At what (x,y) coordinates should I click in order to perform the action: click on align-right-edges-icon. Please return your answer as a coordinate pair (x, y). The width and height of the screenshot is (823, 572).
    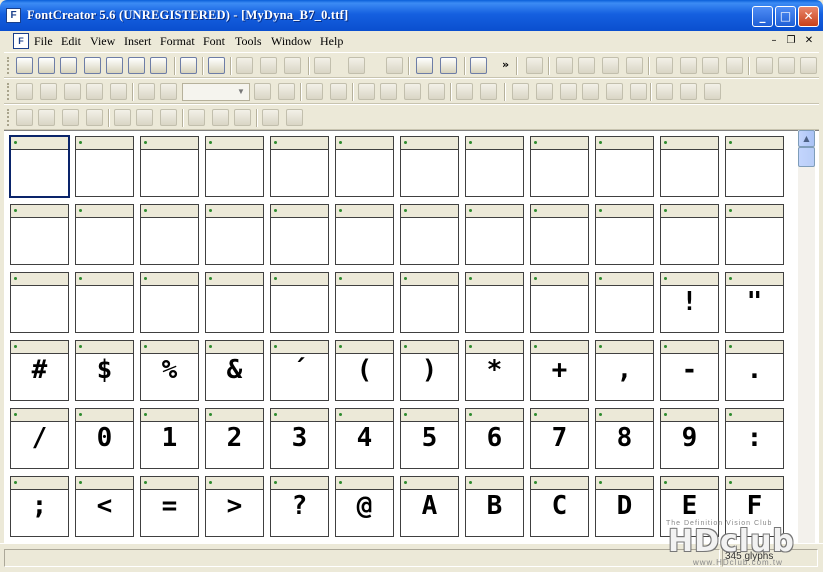
    Looking at the image, I should click on (168, 117).